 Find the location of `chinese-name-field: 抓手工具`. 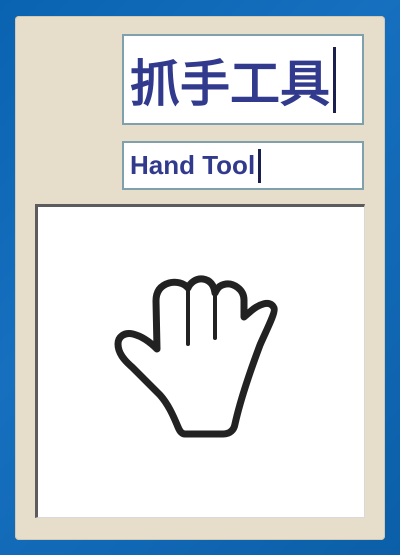

chinese-name-field: 抓手工具 is located at coordinates (243, 79).